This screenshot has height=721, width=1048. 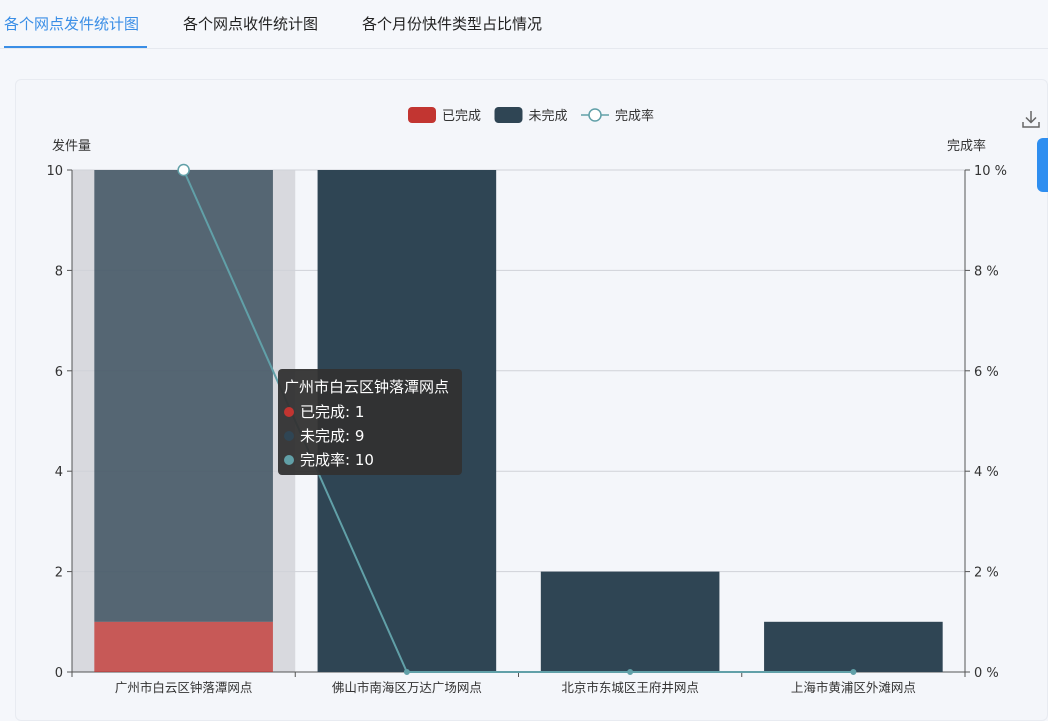 What do you see at coordinates (634, 116) in the screenshot?
I see `legend-label-2: 完成率` at bounding box center [634, 116].